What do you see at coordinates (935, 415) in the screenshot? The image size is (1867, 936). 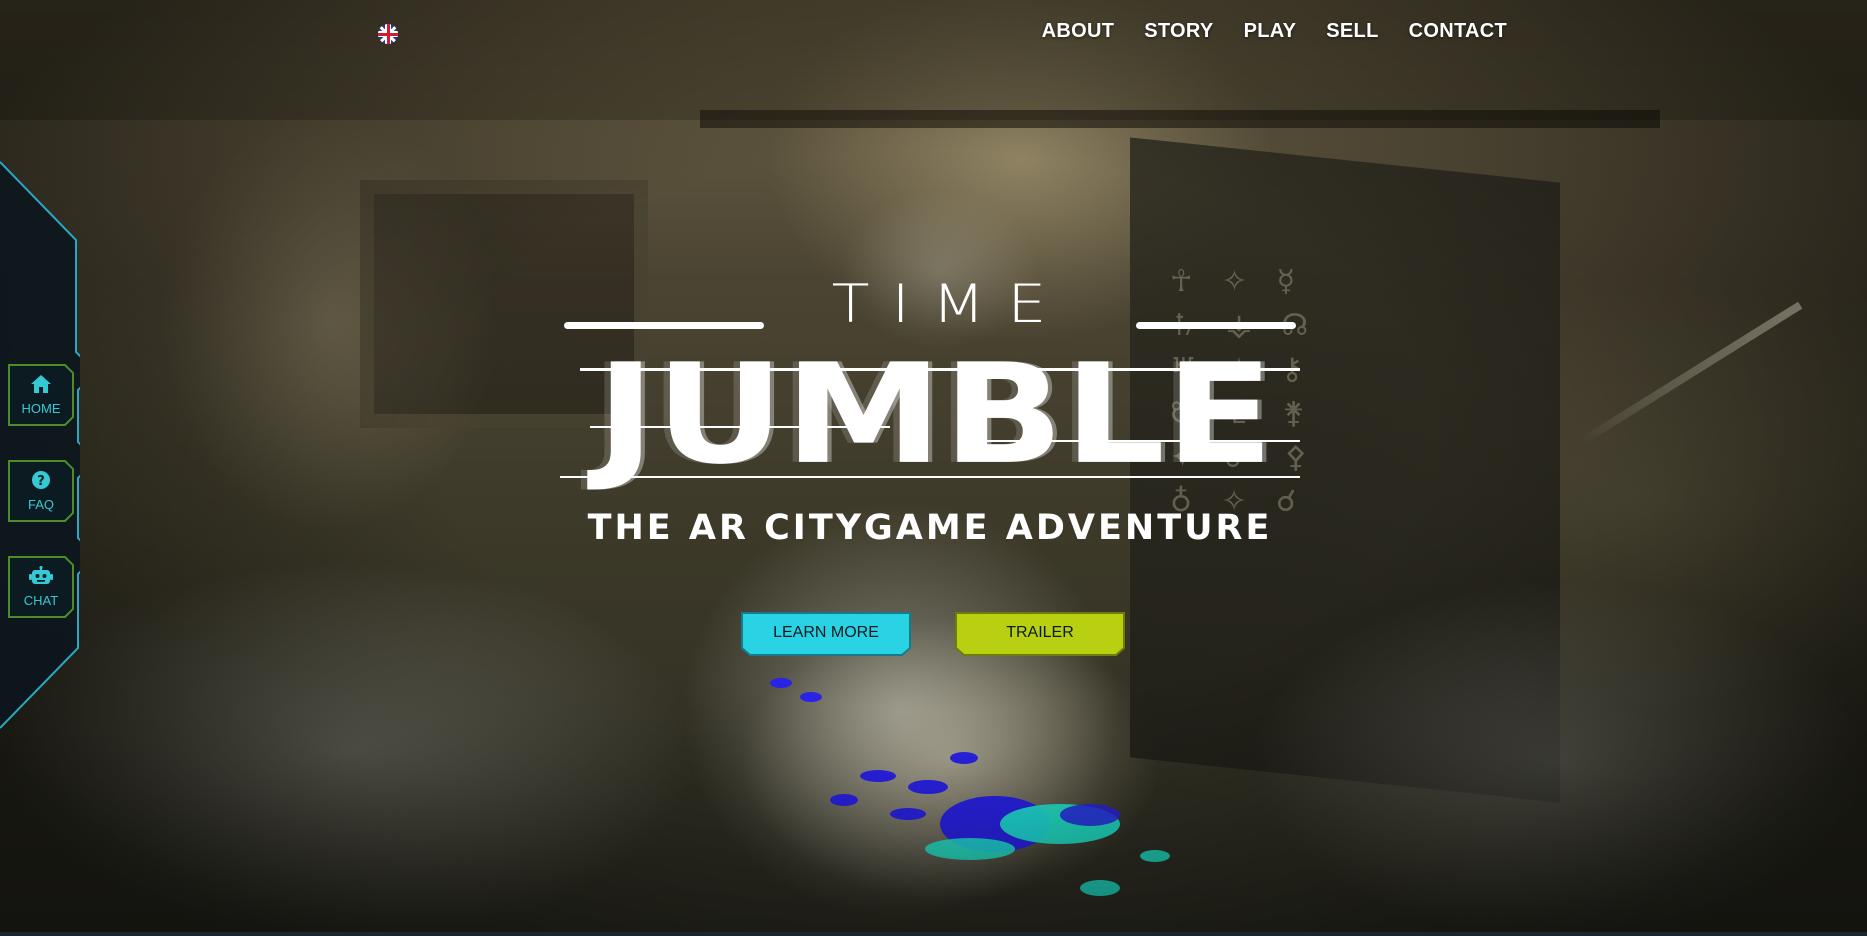 I see `logo-jumble-text: JUMBLE` at bounding box center [935, 415].